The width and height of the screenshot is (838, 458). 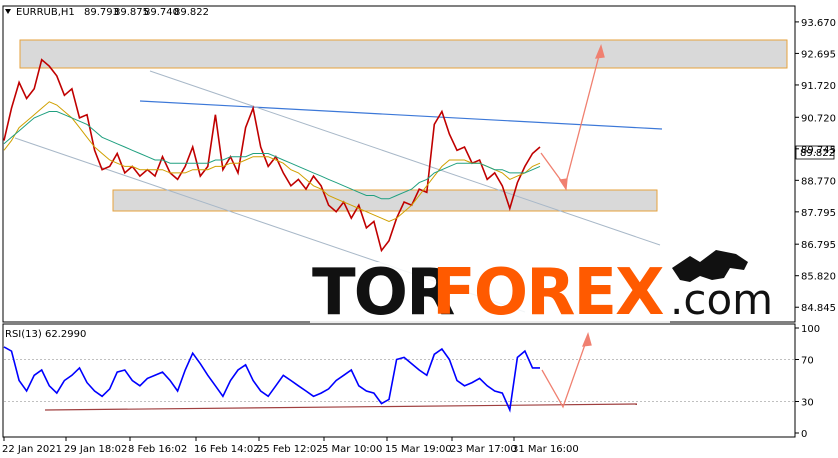 I want to click on symbol-header: EURRUB,H1 89.793 89.875 89.740 89.822, so click(x=107, y=12).